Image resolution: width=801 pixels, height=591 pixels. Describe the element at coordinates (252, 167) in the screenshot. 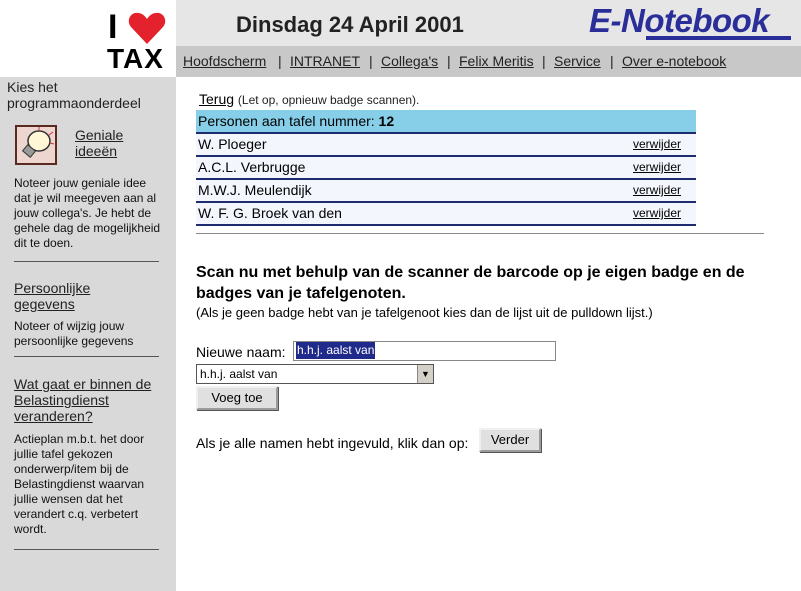

I see `person-name: A.C.L. Verbrugge` at that location.